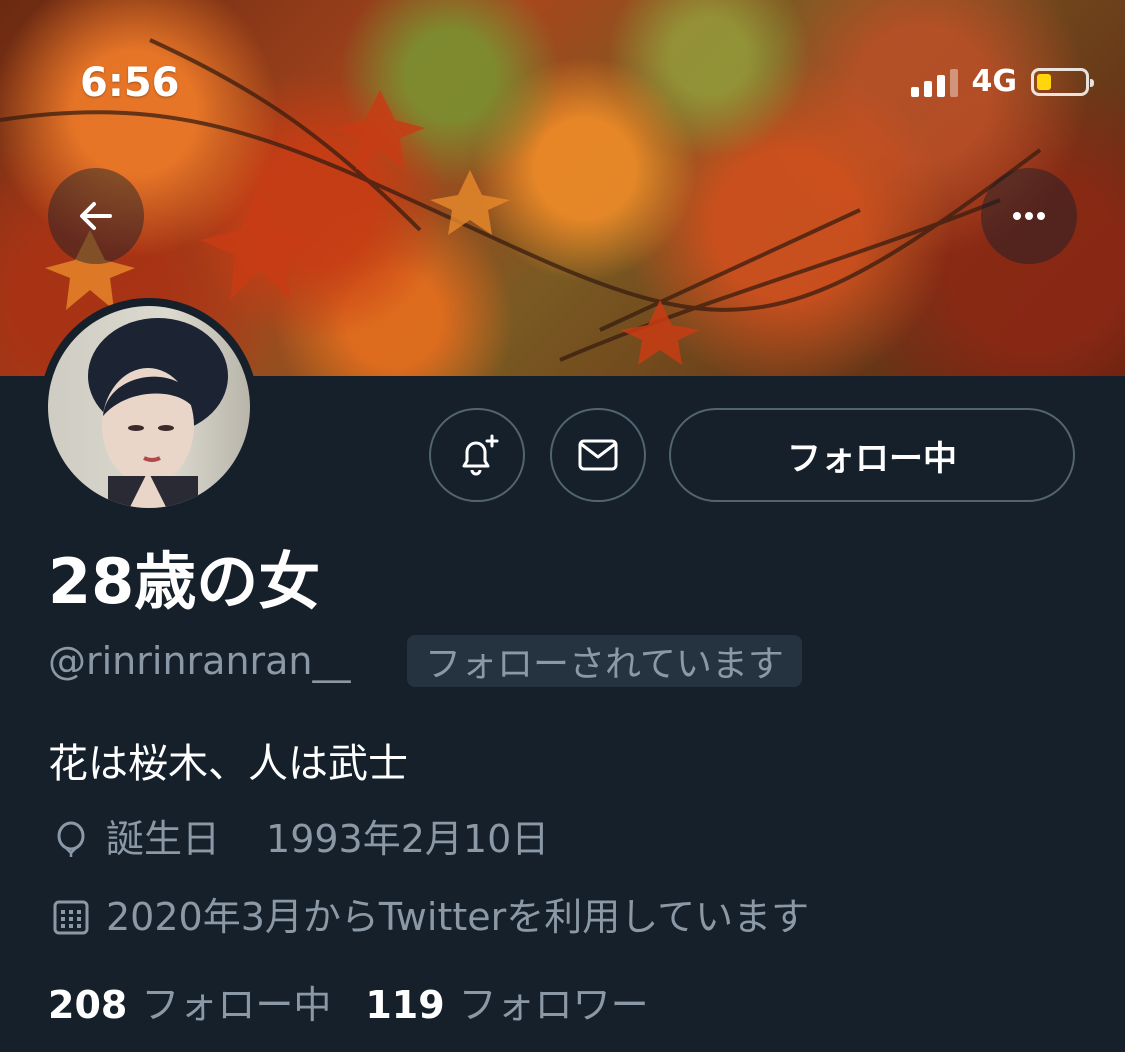 This screenshot has width=1125, height=1052. I want to click on avatar-image, so click(149, 407).